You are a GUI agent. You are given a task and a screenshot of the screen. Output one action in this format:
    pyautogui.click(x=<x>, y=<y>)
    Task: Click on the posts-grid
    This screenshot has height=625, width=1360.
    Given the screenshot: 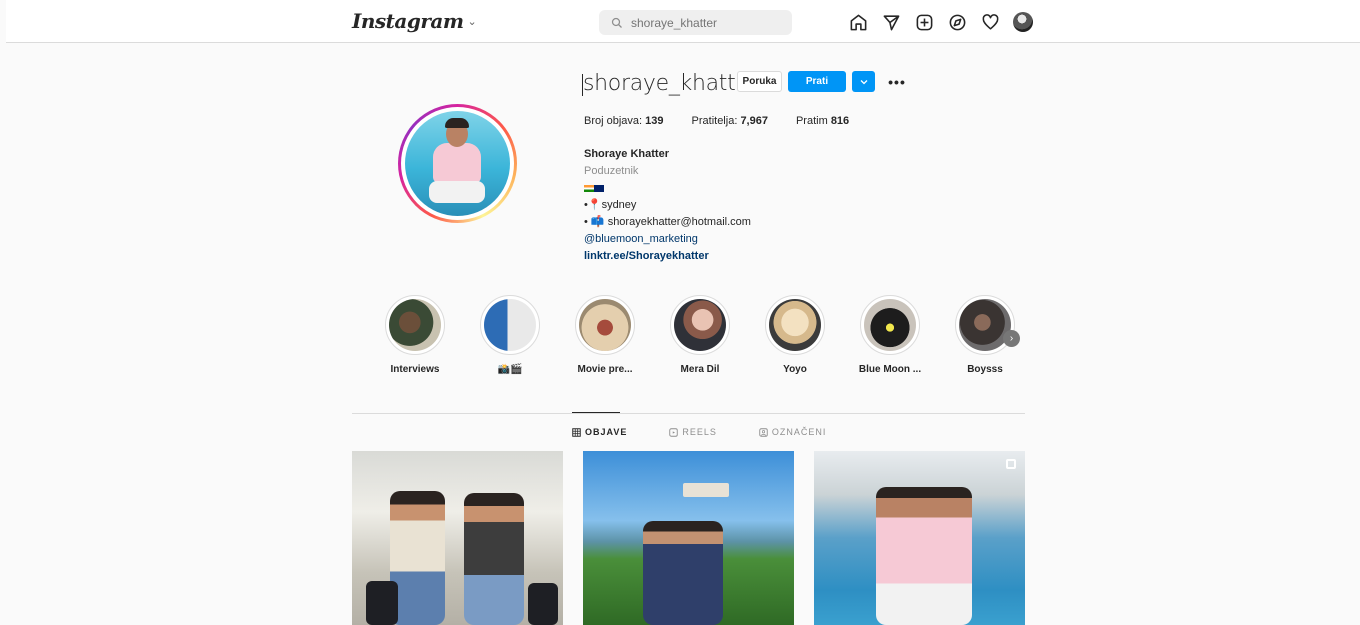 What is the action you would take?
    pyautogui.click(x=688, y=538)
    